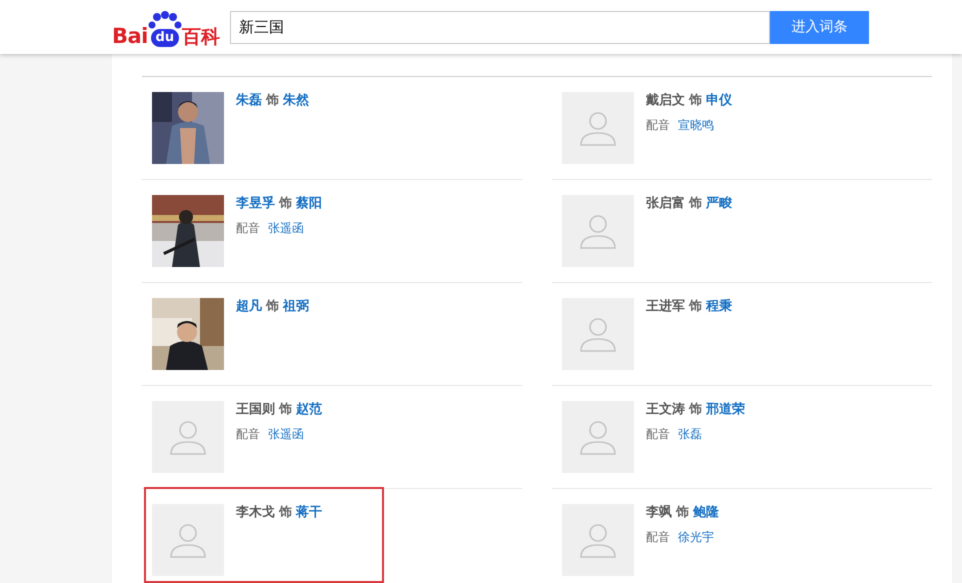  I want to click on logo-text: 百科, so click(201, 37).